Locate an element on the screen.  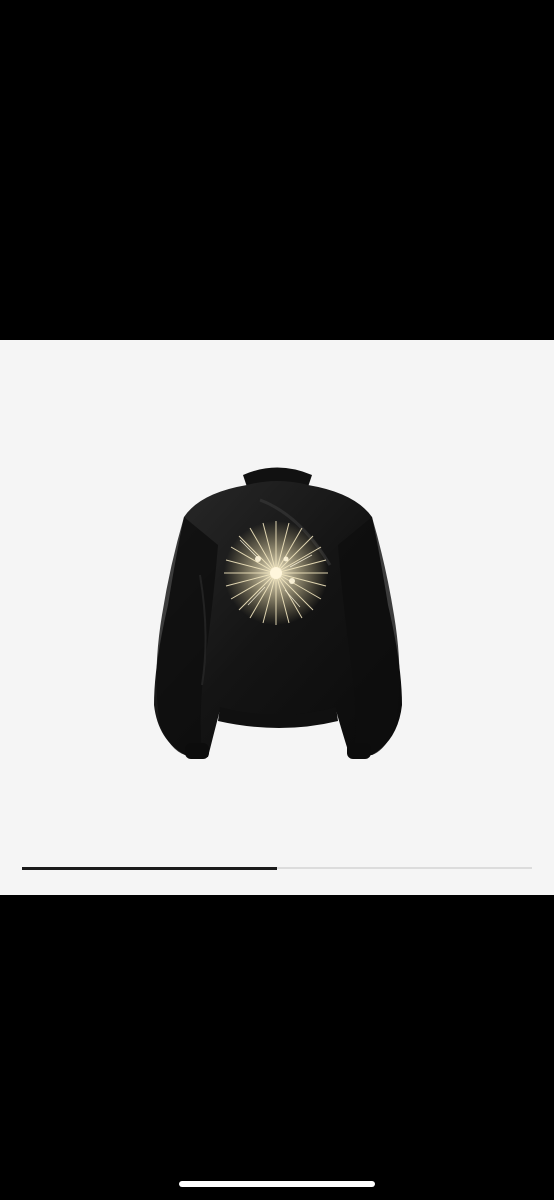
product-image is located at coordinates (277, 620).